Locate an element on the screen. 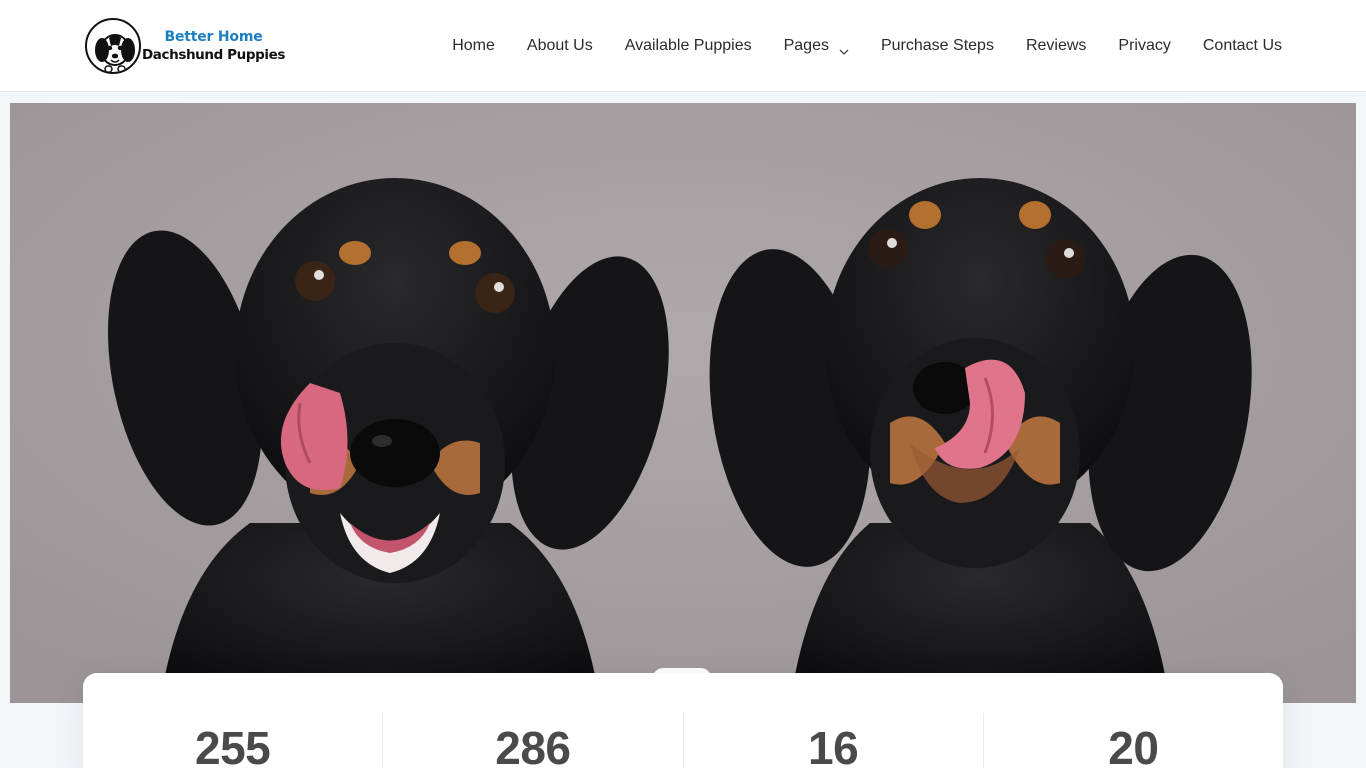 The width and height of the screenshot is (1366, 768). logo-line-2: Dachshund Puppies is located at coordinates (214, 54).